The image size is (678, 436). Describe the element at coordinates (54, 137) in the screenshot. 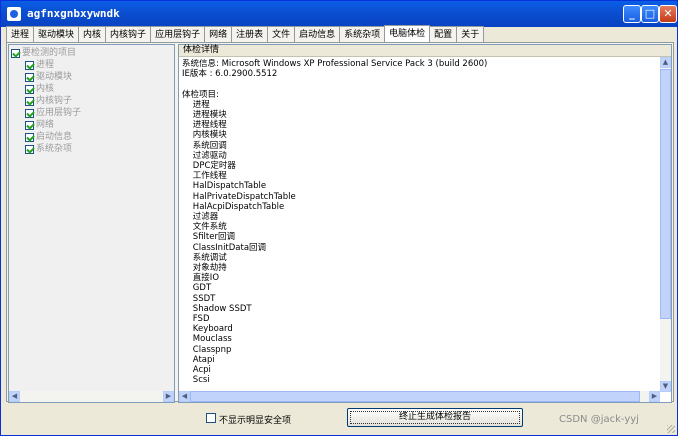

I see `tree-item-label: 启动信息` at that location.